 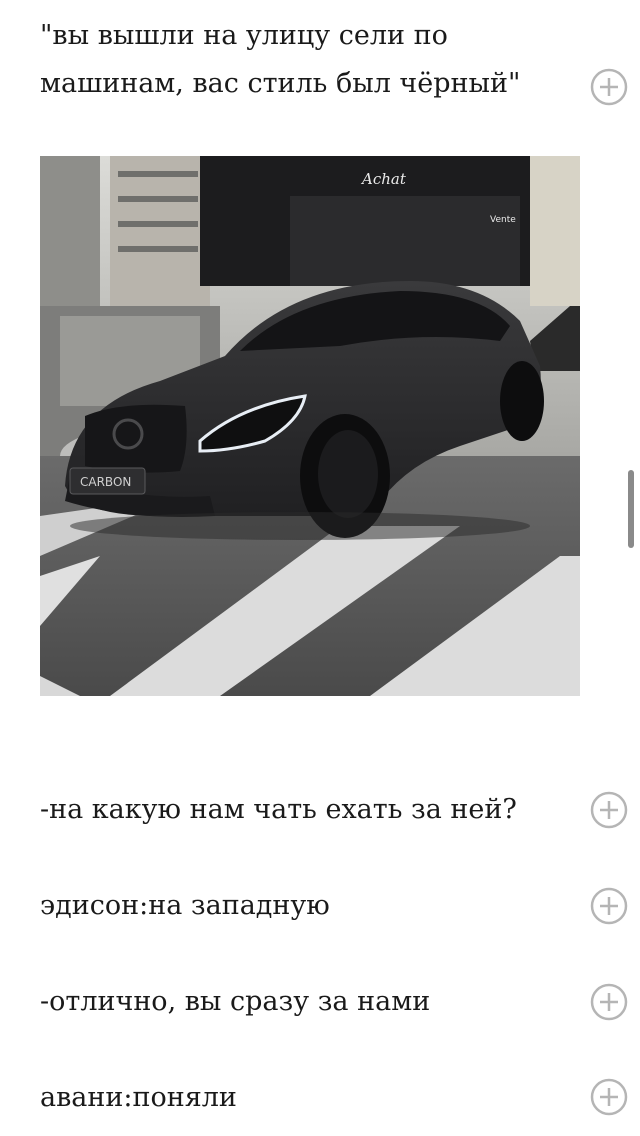 What do you see at coordinates (631, 509) in the screenshot?
I see `scrollbar-thumb` at bounding box center [631, 509].